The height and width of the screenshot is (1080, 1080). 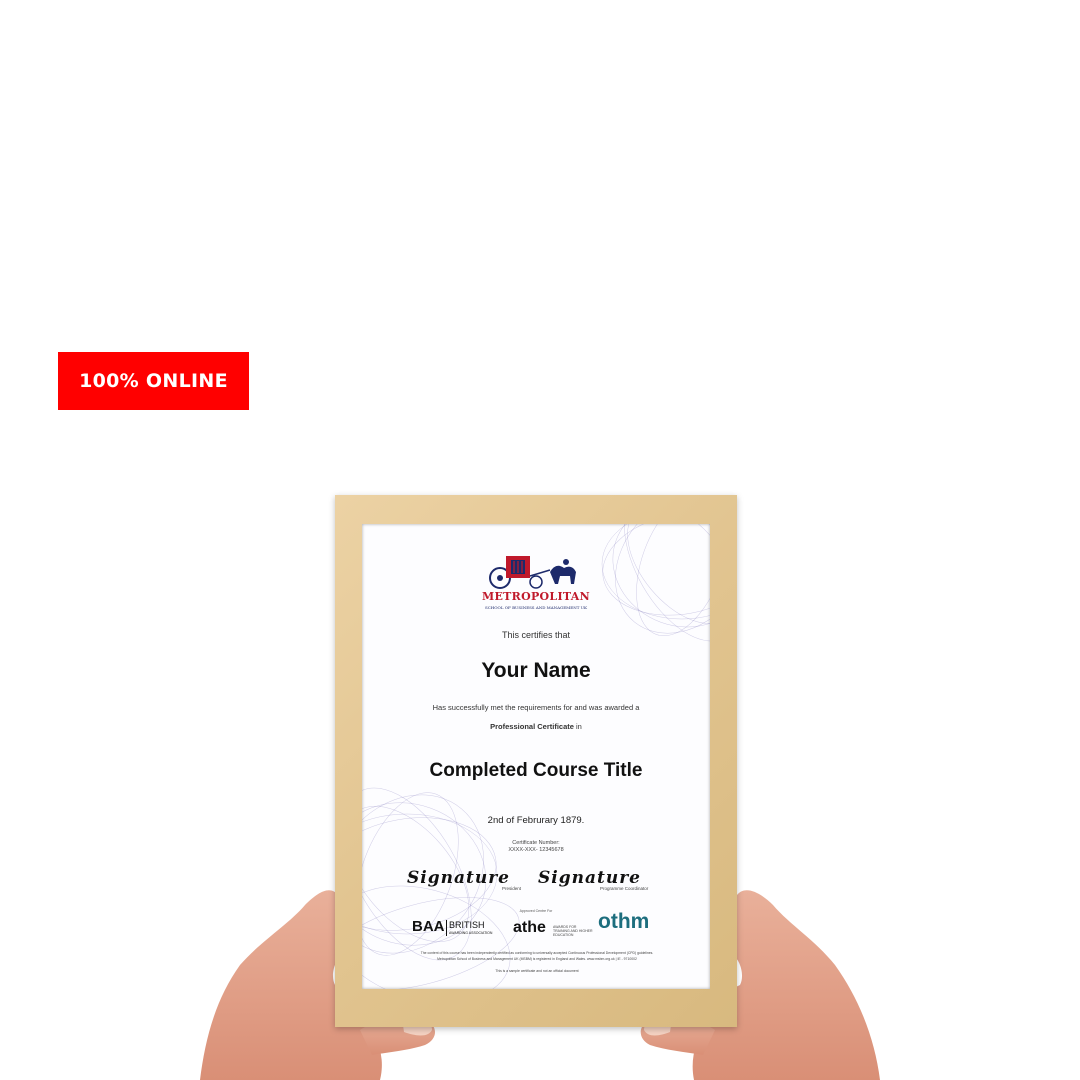 I want to click on course-title: Completed Course Title, so click(x=536, y=770).